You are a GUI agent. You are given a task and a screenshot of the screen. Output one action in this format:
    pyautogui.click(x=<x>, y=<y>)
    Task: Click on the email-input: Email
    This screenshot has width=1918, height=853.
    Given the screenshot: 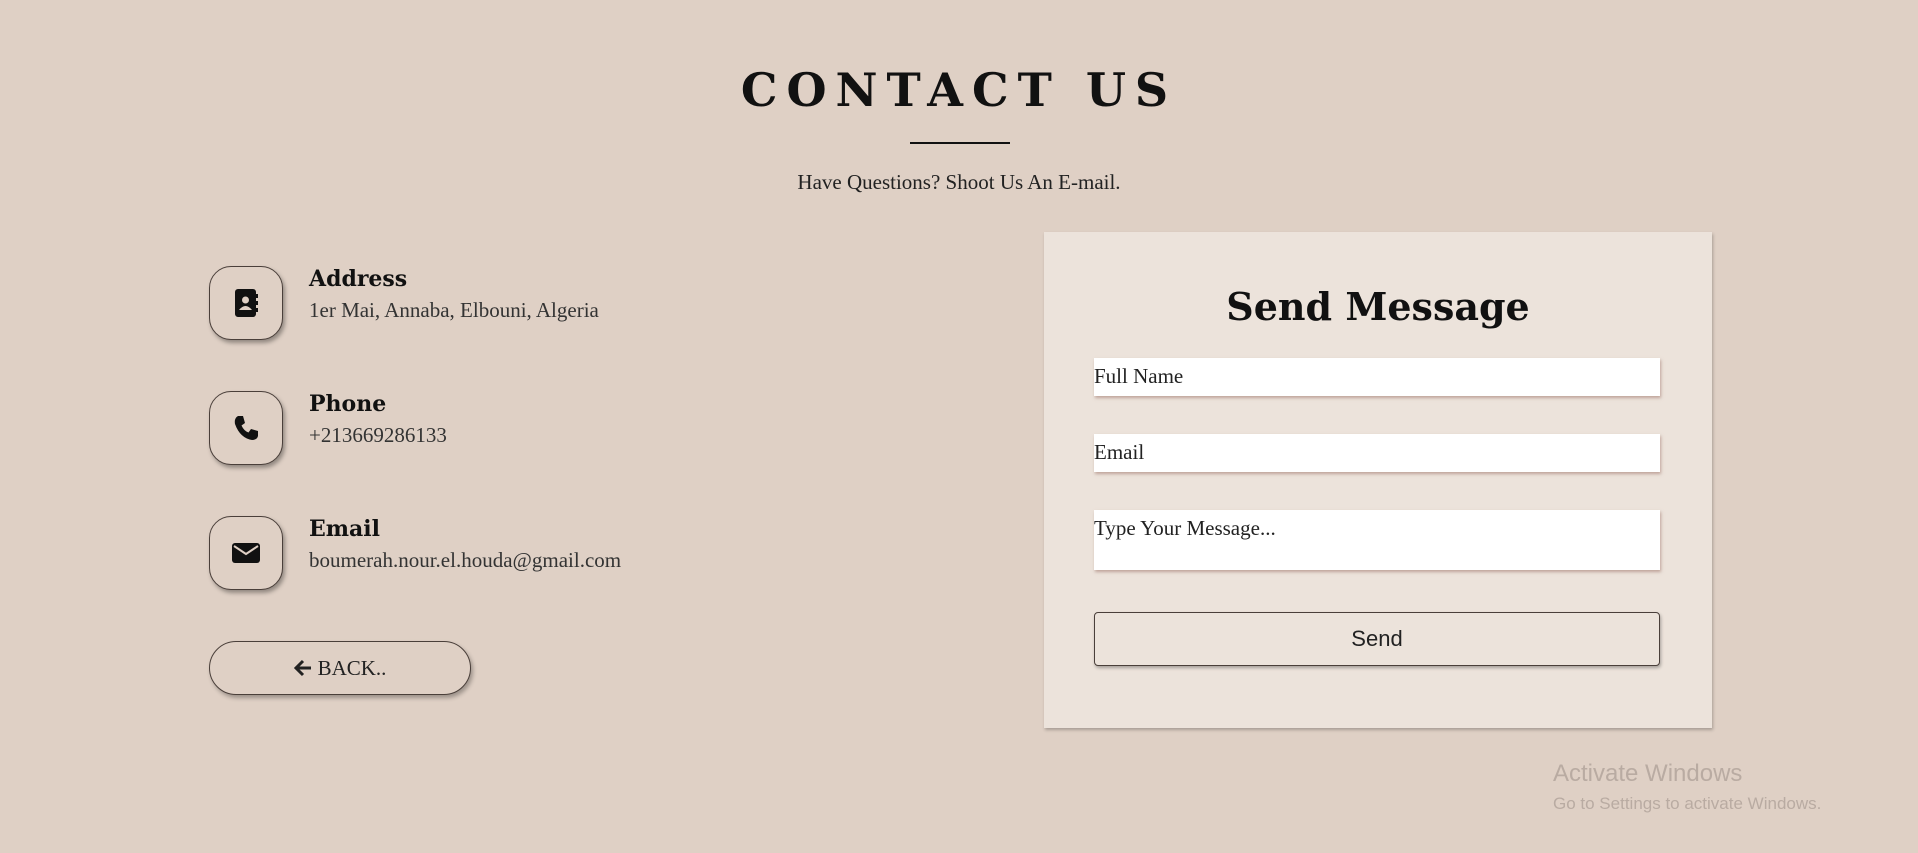 What is the action you would take?
    pyautogui.click(x=1377, y=453)
    